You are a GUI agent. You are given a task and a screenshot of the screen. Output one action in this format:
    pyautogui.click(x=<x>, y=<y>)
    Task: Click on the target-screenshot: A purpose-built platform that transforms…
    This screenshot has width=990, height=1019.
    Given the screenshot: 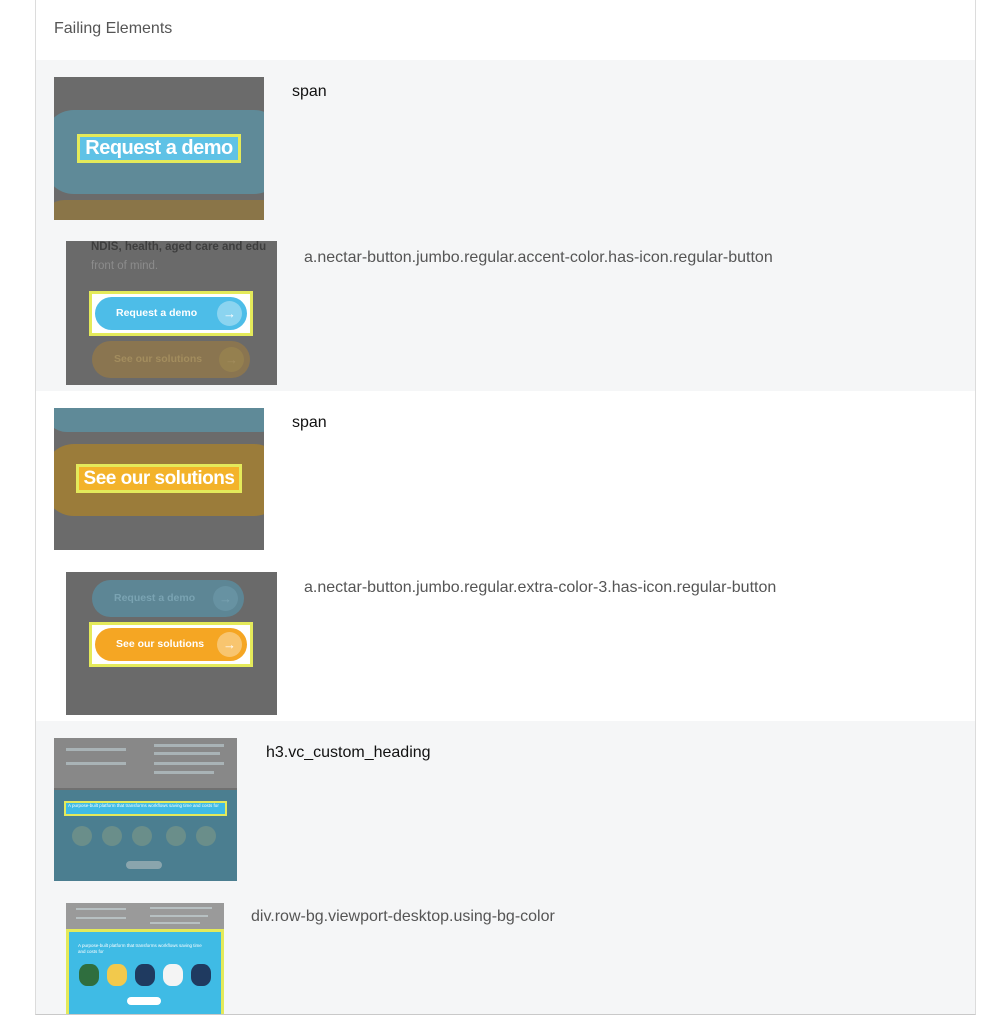 What is the action you would take?
    pyautogui.click(x=145, y=958)
    